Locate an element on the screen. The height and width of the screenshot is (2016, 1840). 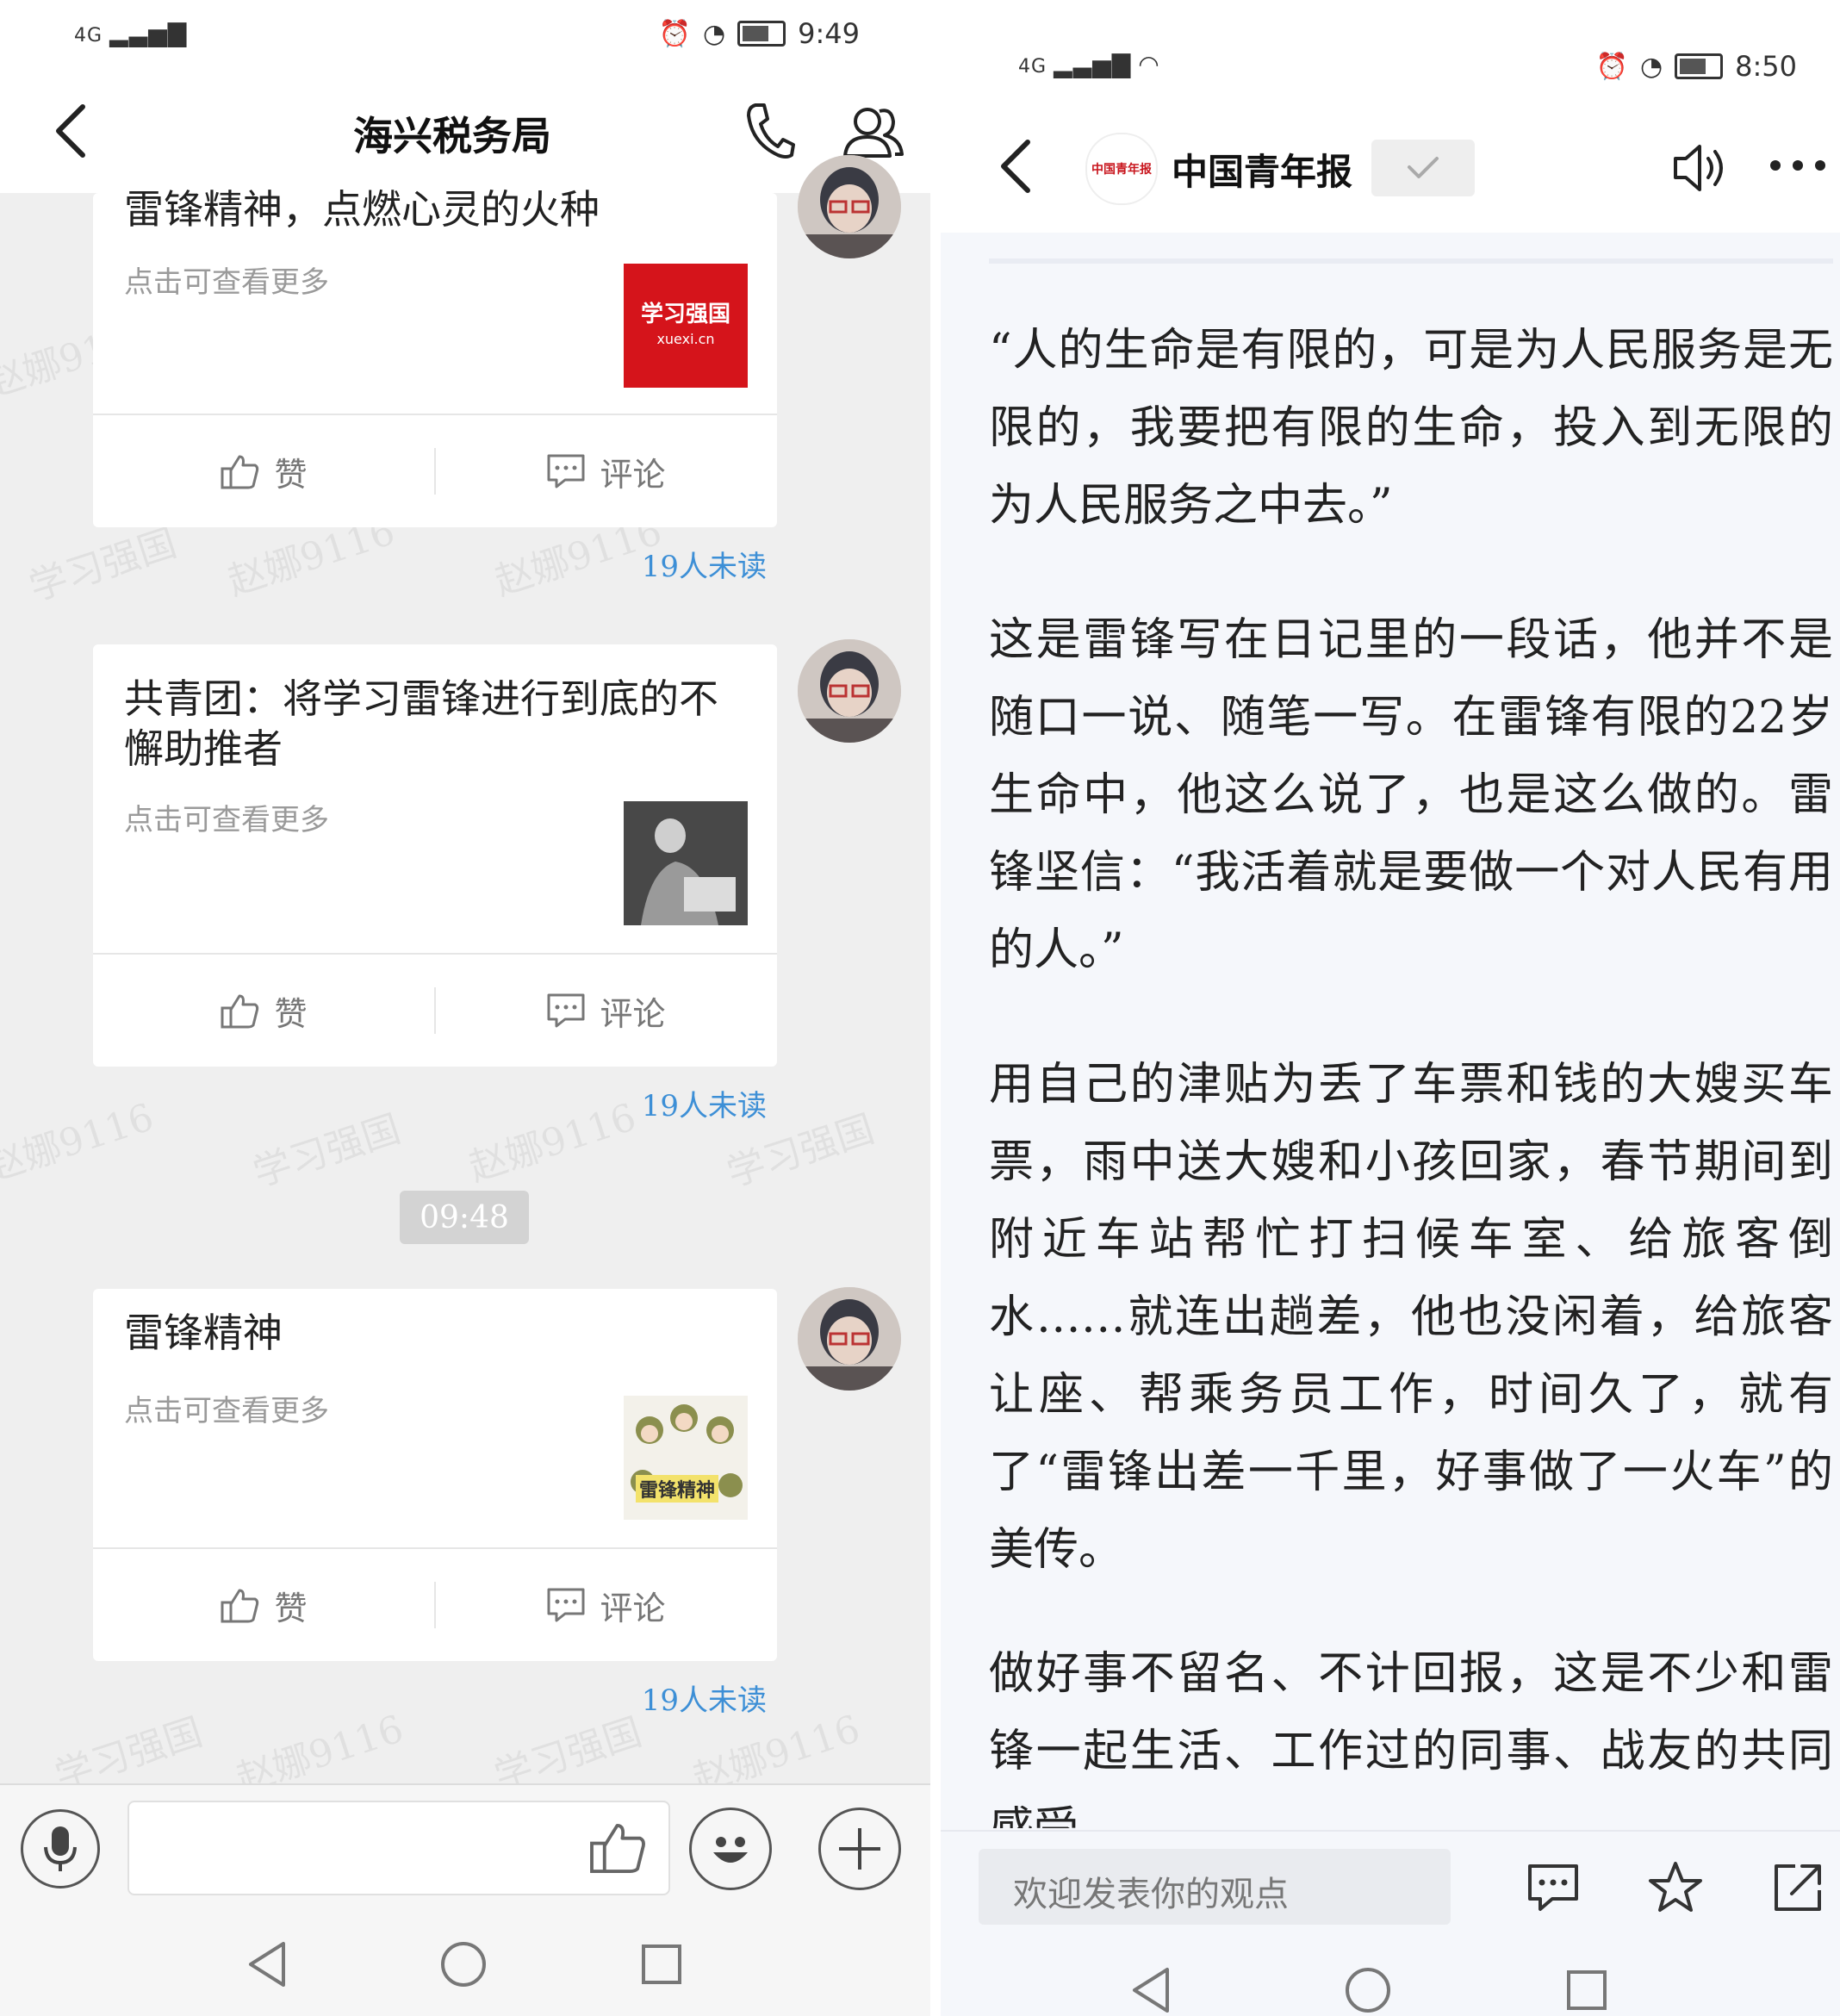
microphone-icon is located at coordinates (60, 1849).